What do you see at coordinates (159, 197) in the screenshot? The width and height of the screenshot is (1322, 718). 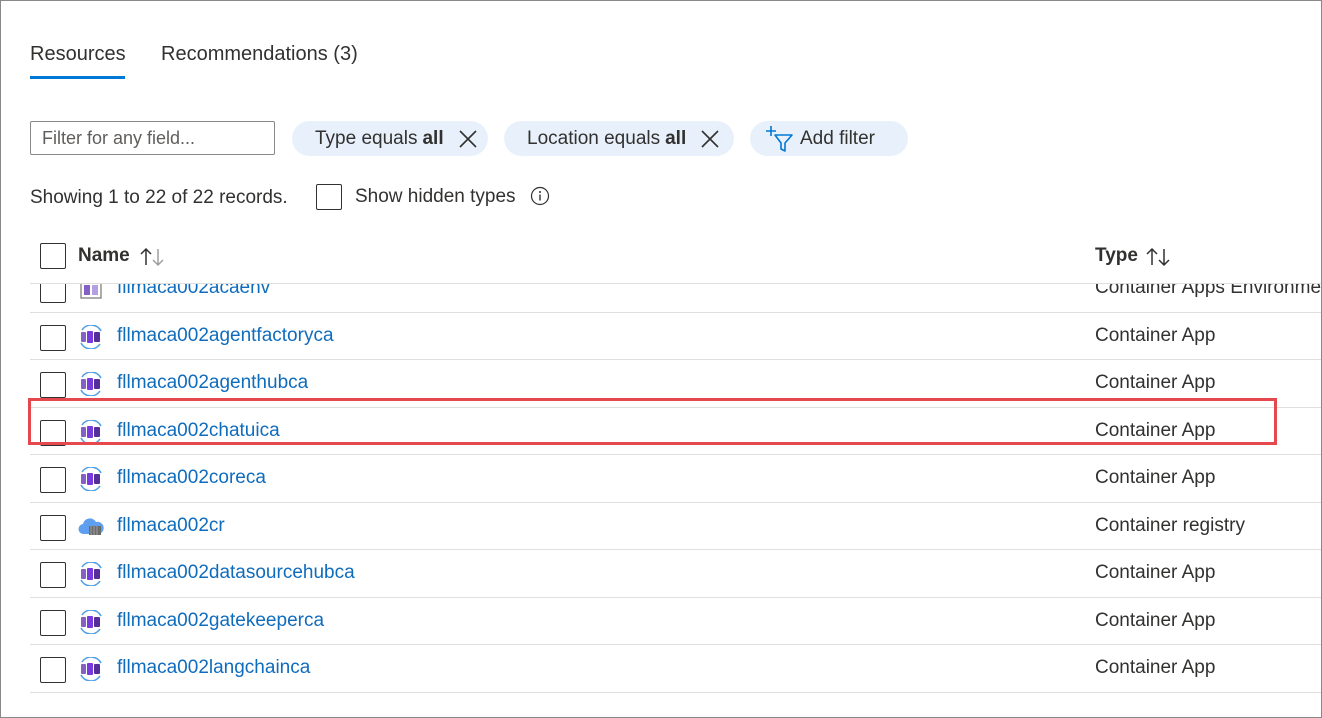 I see `records-count: Showing 1 to 22 of 22 records.` at bounding box center [159, 197].